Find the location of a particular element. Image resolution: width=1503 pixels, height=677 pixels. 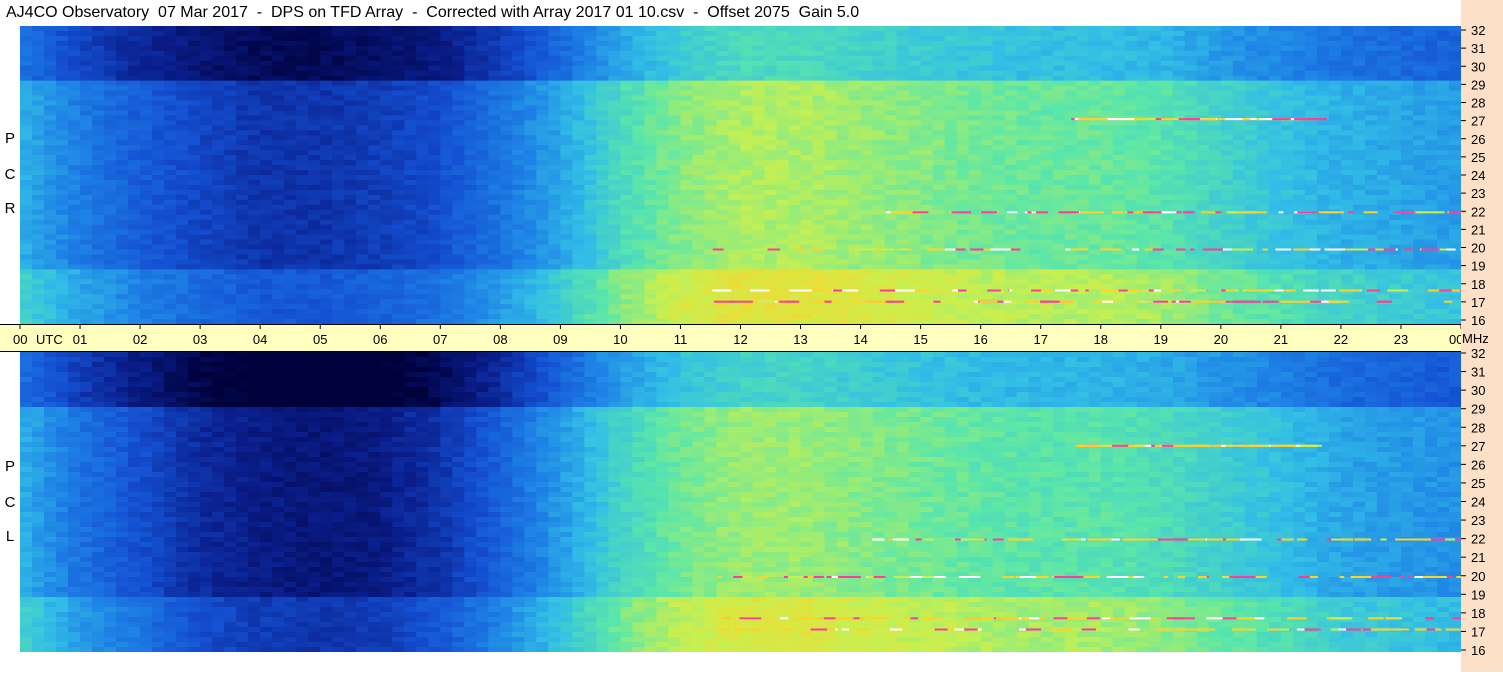

lcp-letter-l: P is located at coordinates (9, 466).